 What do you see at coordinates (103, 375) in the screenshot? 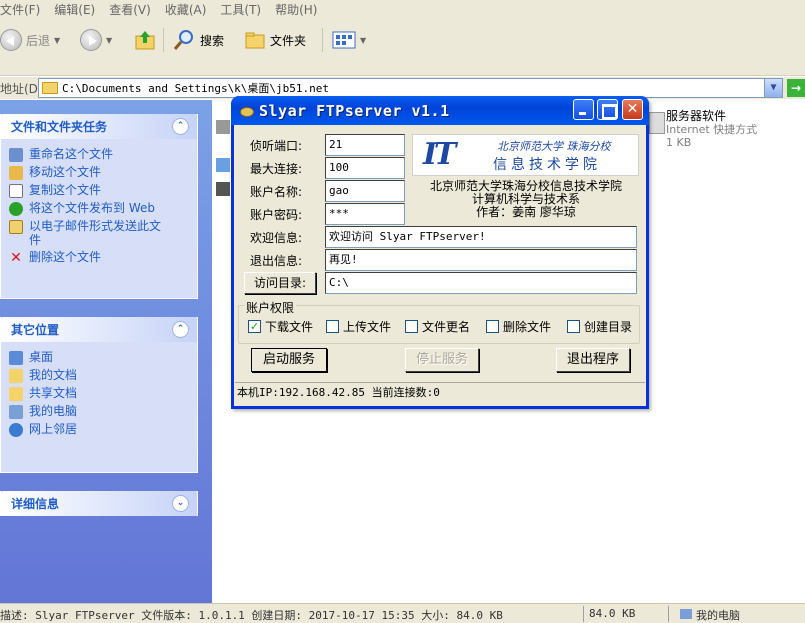
I see `place-my-documents: 我的文档` at bounding box center [103, 375].